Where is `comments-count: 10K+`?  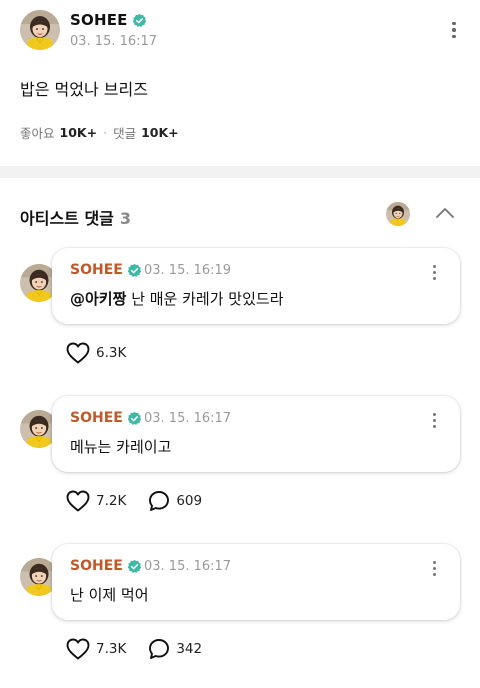 comments-count: 10K+ is located at coordinates (160, 132).